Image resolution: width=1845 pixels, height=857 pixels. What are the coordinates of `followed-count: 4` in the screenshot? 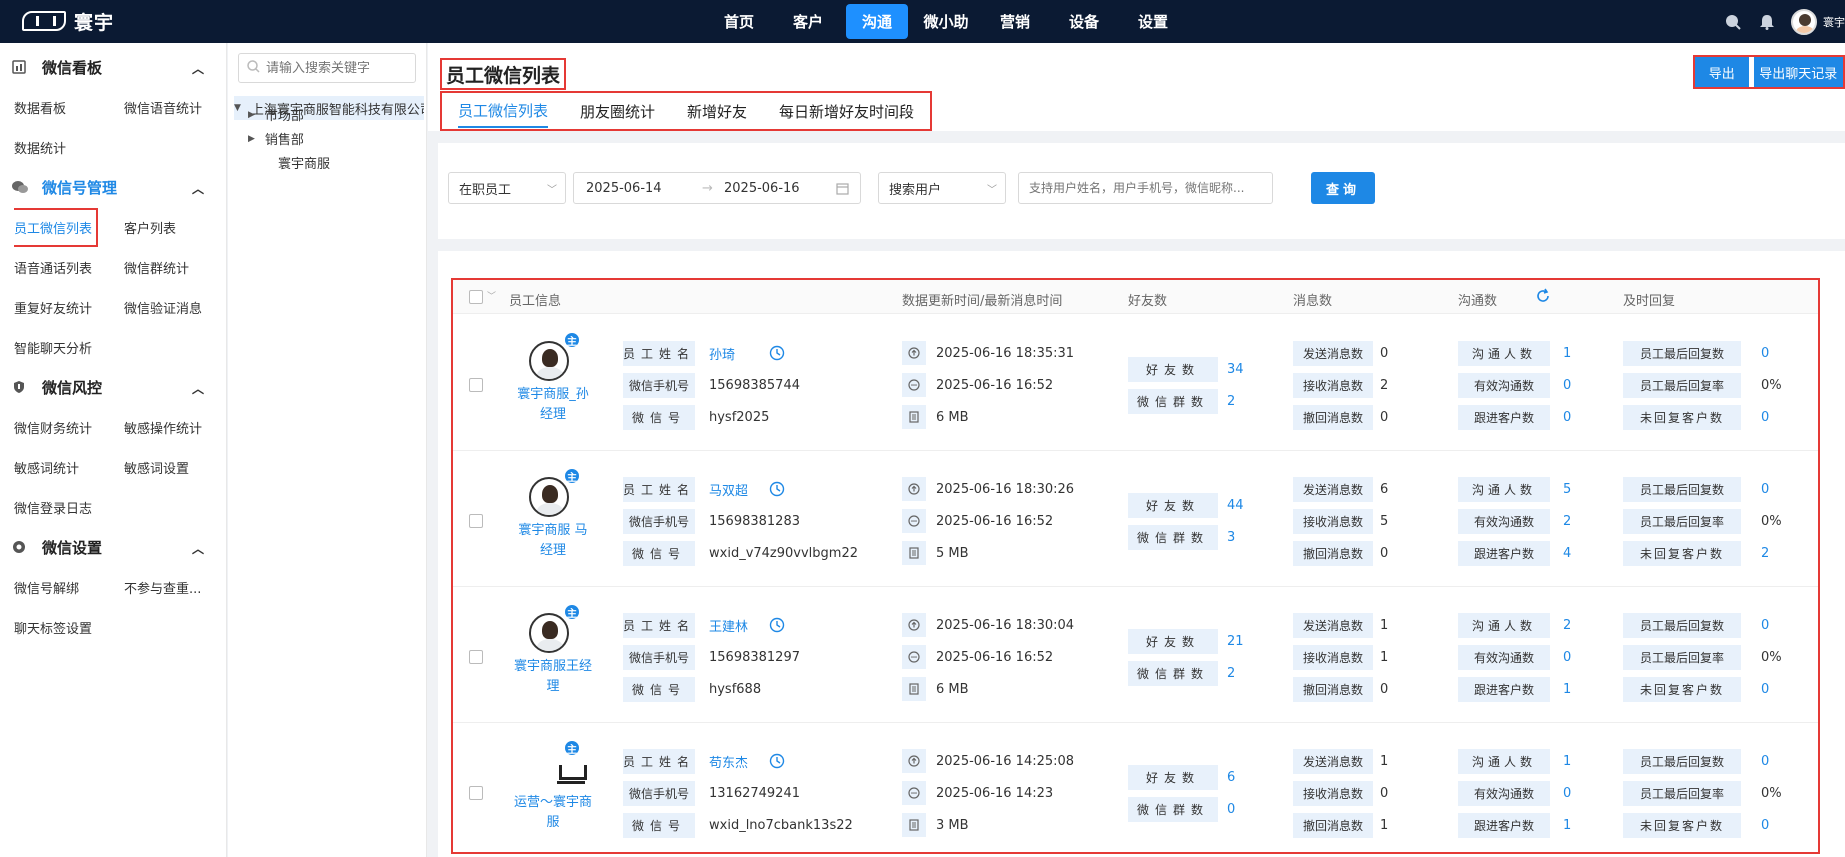 It's located at (1567, 553).